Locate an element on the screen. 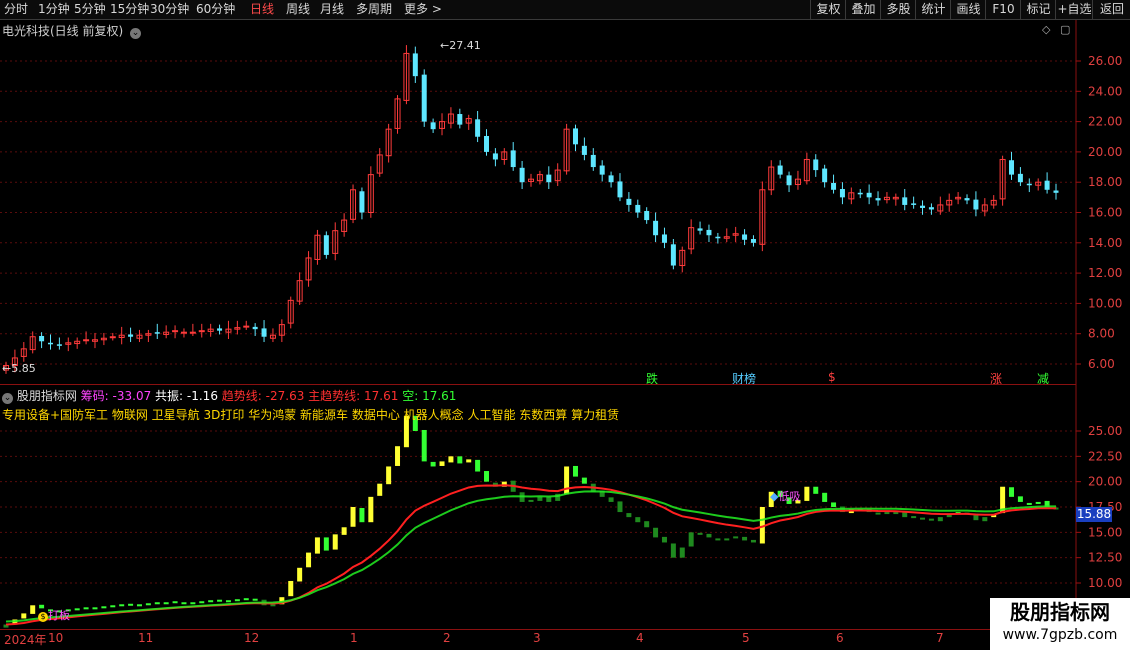 The height and width of the screenshot is (650, 1130). resonance-value: 共振: -1.16 is located at coordinates (186, 396).